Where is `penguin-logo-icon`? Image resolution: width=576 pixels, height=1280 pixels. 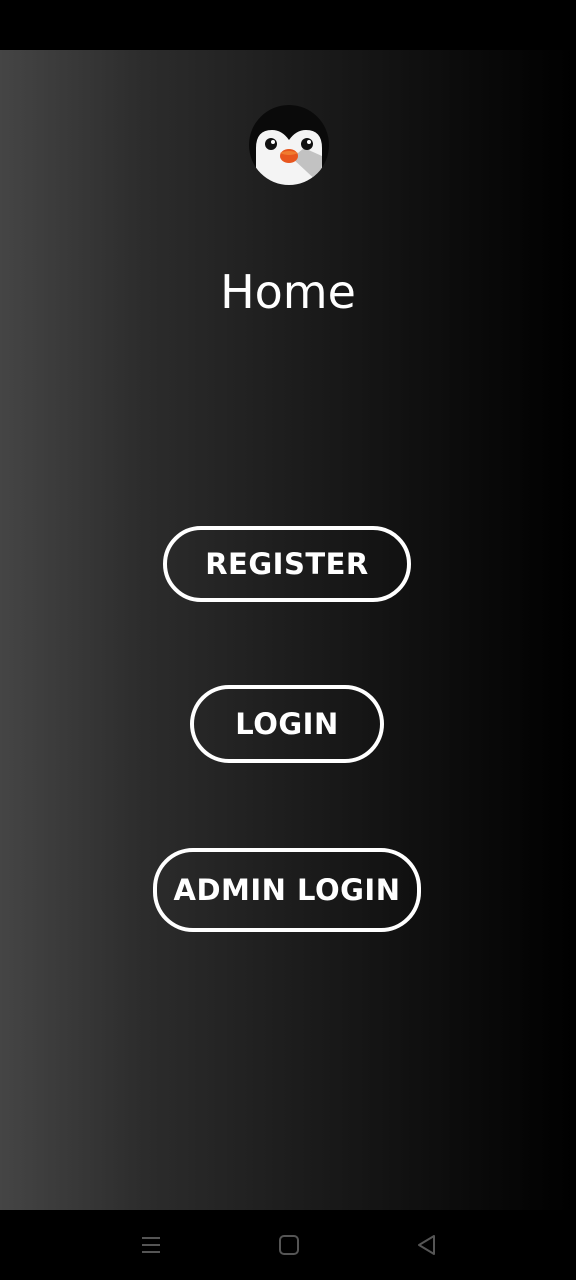
penguin-logo-icon is located at coordinates (289, 145).